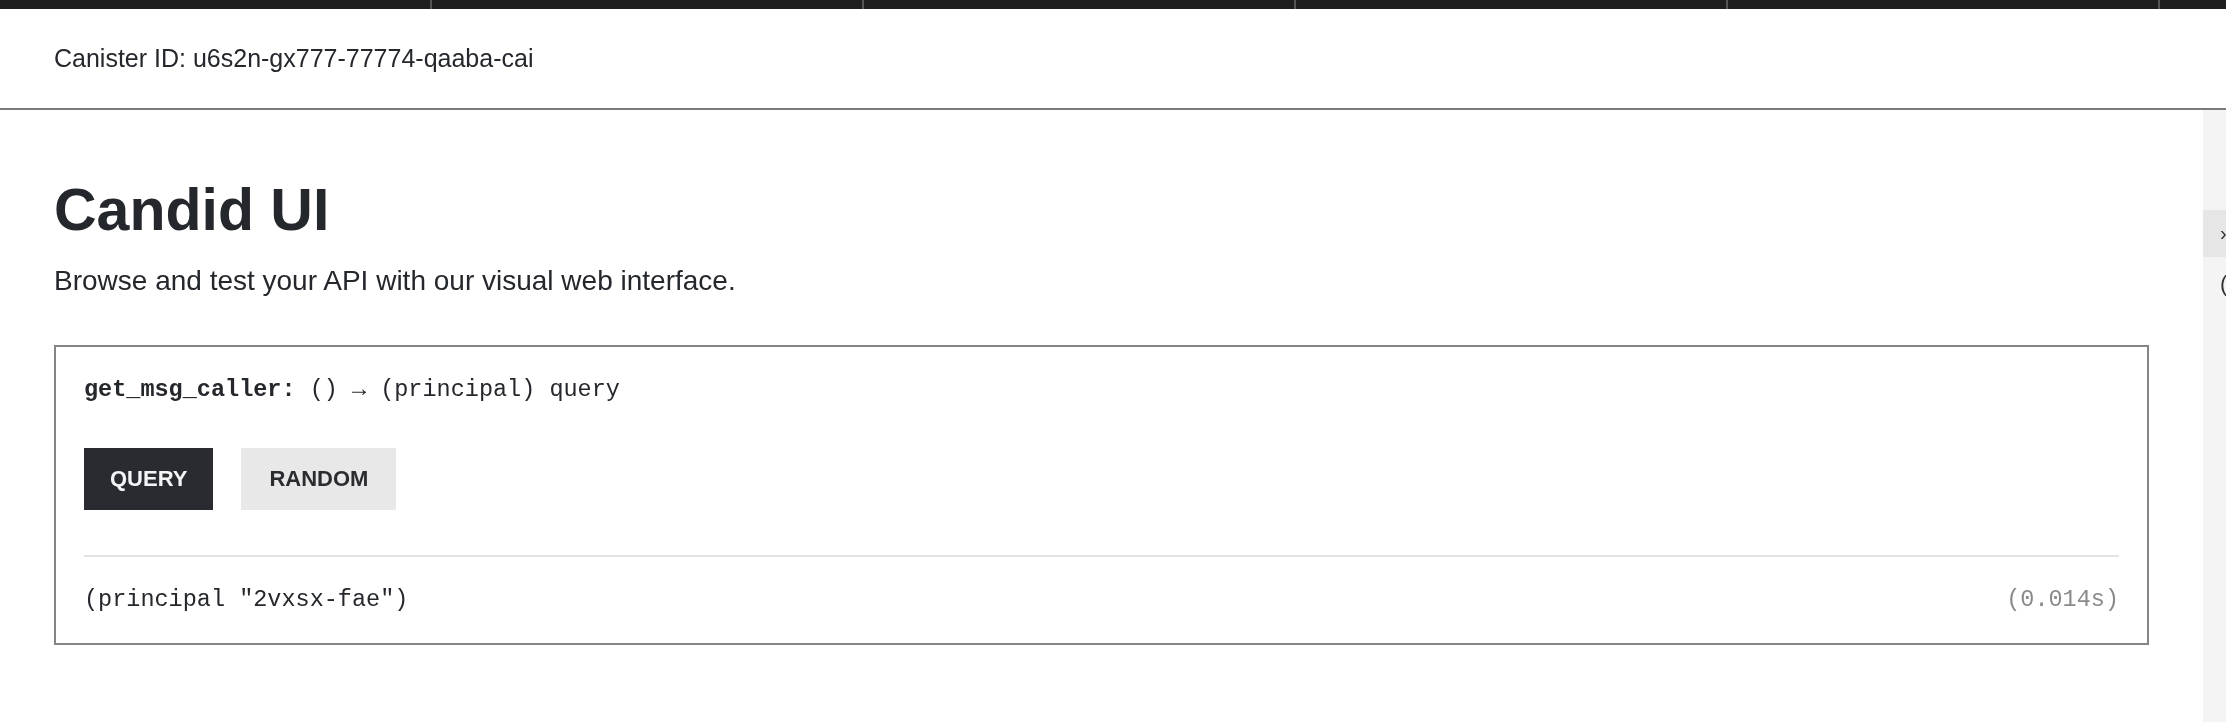 The height and width of the screenshot is (722, 2226). What do you see at coordinates (192, 210) in the screenshot?
I see `page-title: Candid UI` at bounding box center [192, 210].